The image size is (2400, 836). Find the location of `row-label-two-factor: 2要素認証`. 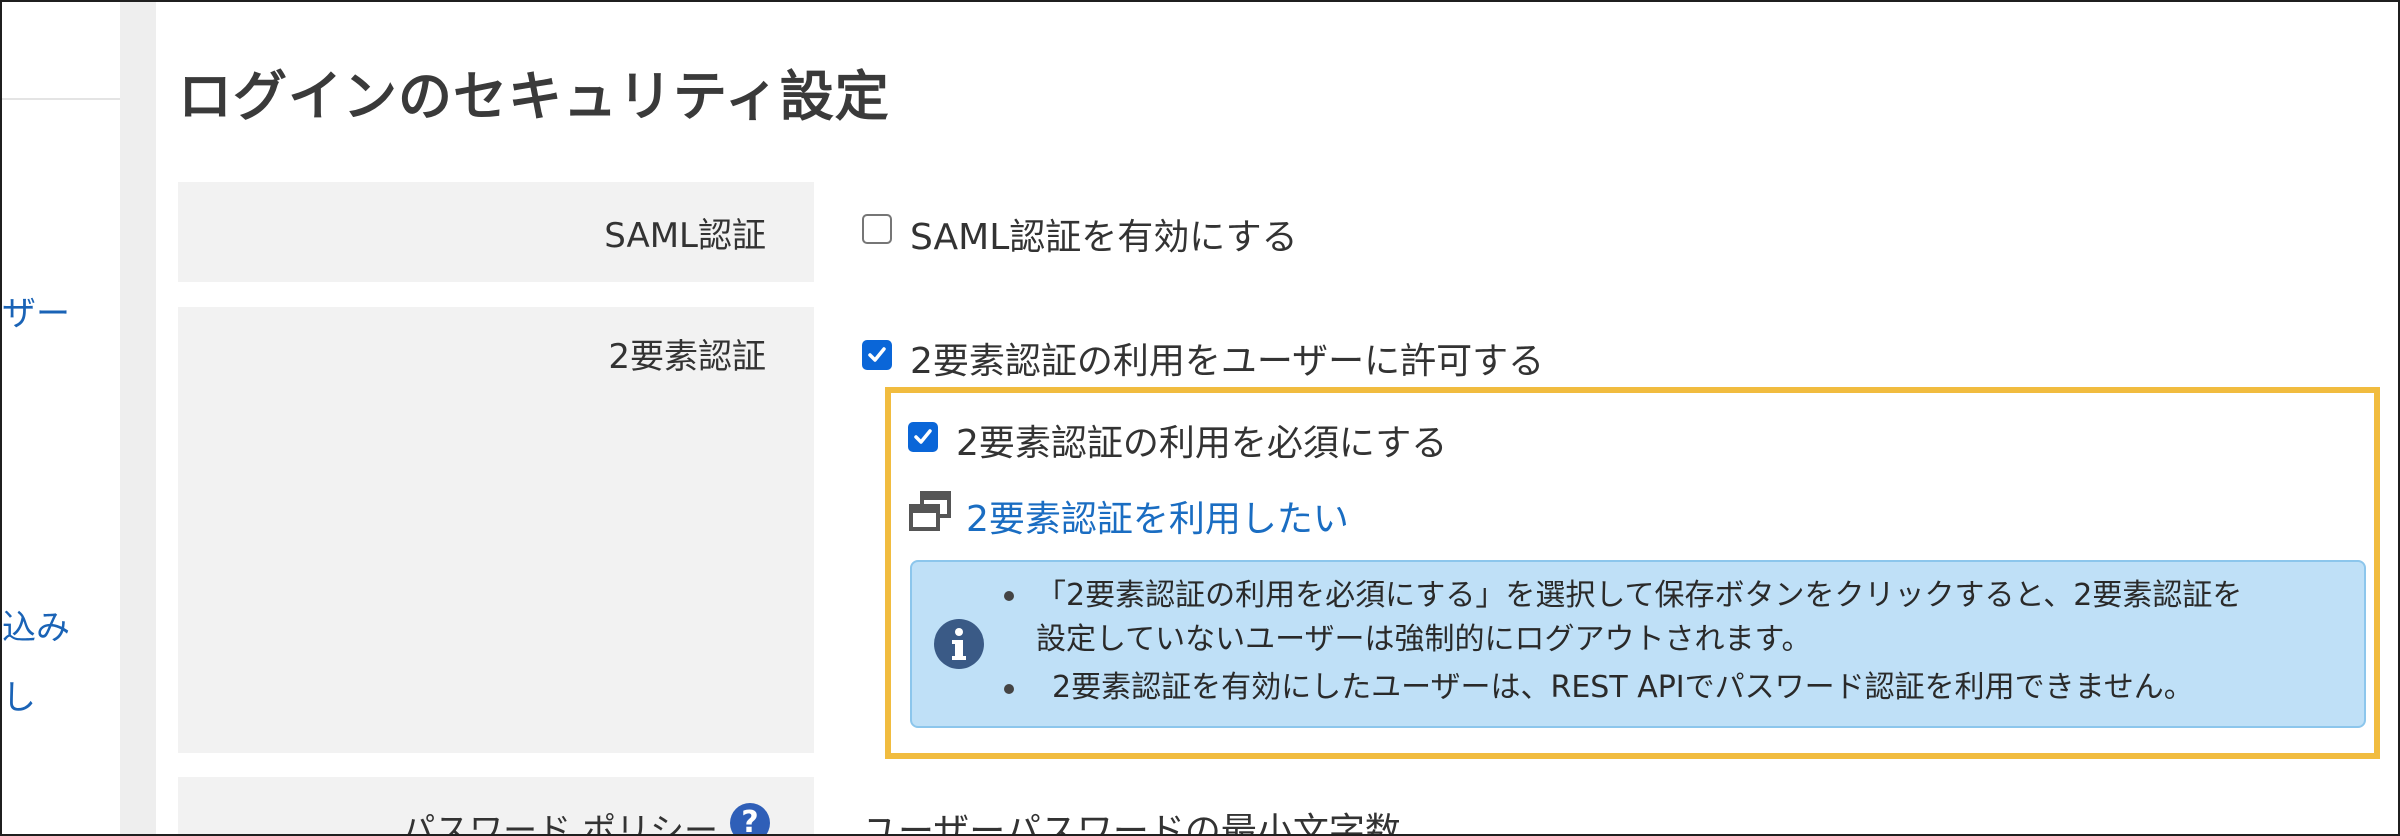

row-label-two-factor: 2要素認証 is located at coordinates (496, 530).